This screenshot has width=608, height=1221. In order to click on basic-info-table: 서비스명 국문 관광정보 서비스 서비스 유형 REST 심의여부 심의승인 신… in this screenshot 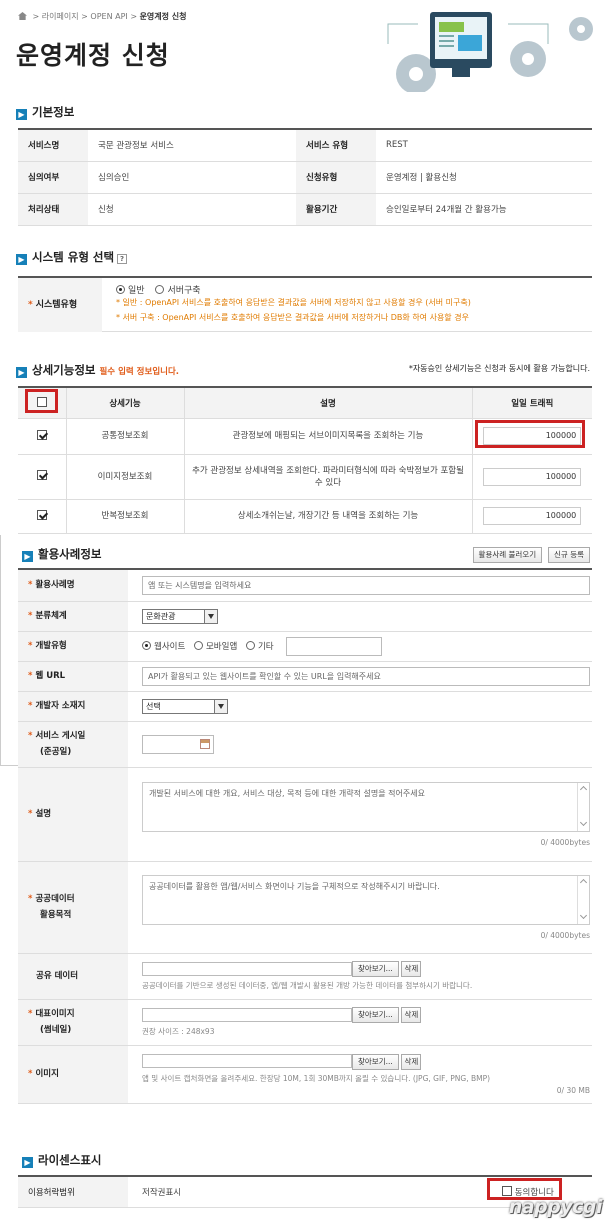, I will do `click(305, 177)`.